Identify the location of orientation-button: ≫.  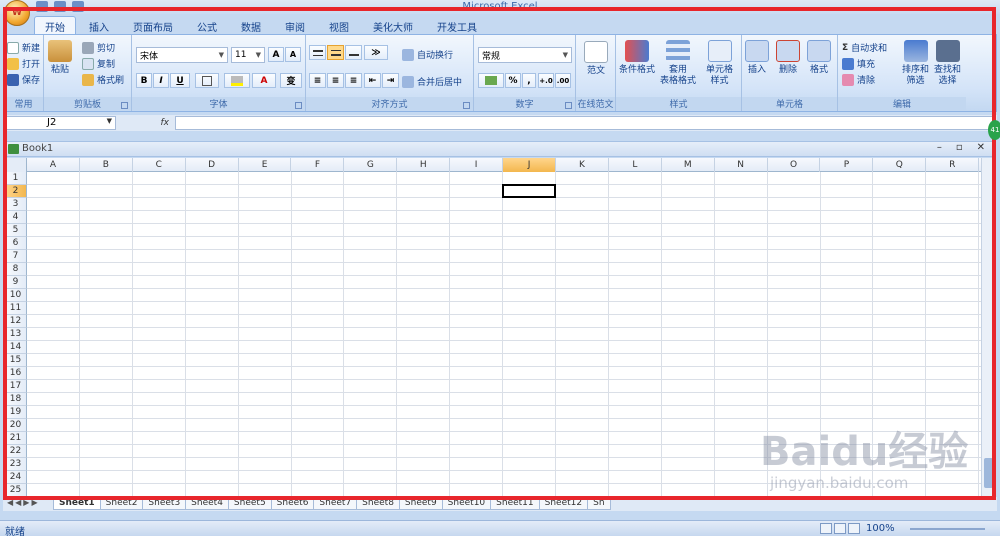
(376, 52).